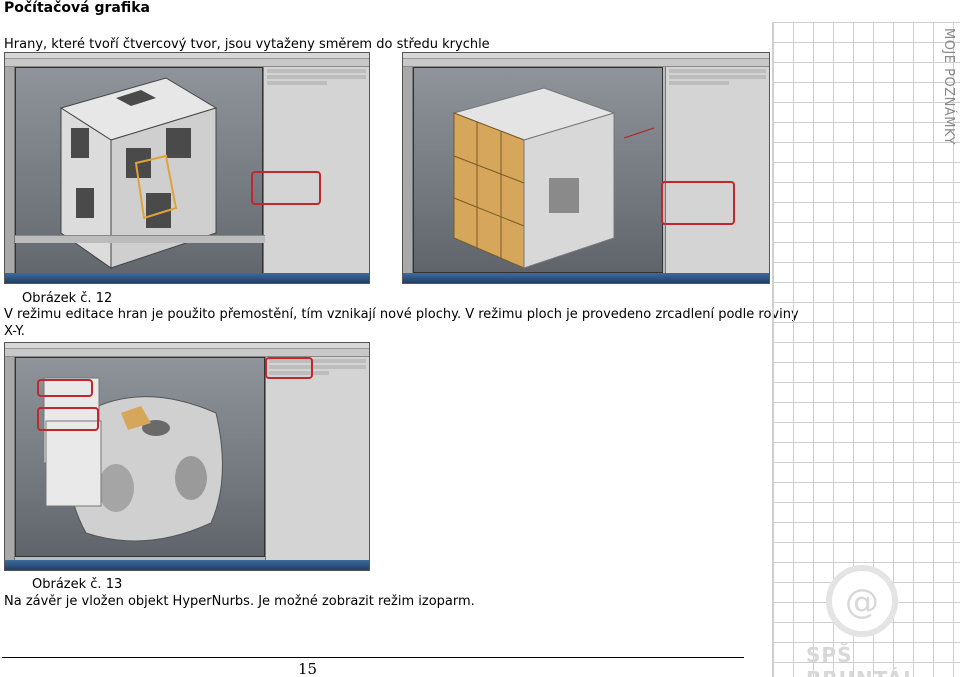 The image size is (960, 677). I want to click on notes-label: MOJE POZNÁMKY, so click(947, 86).